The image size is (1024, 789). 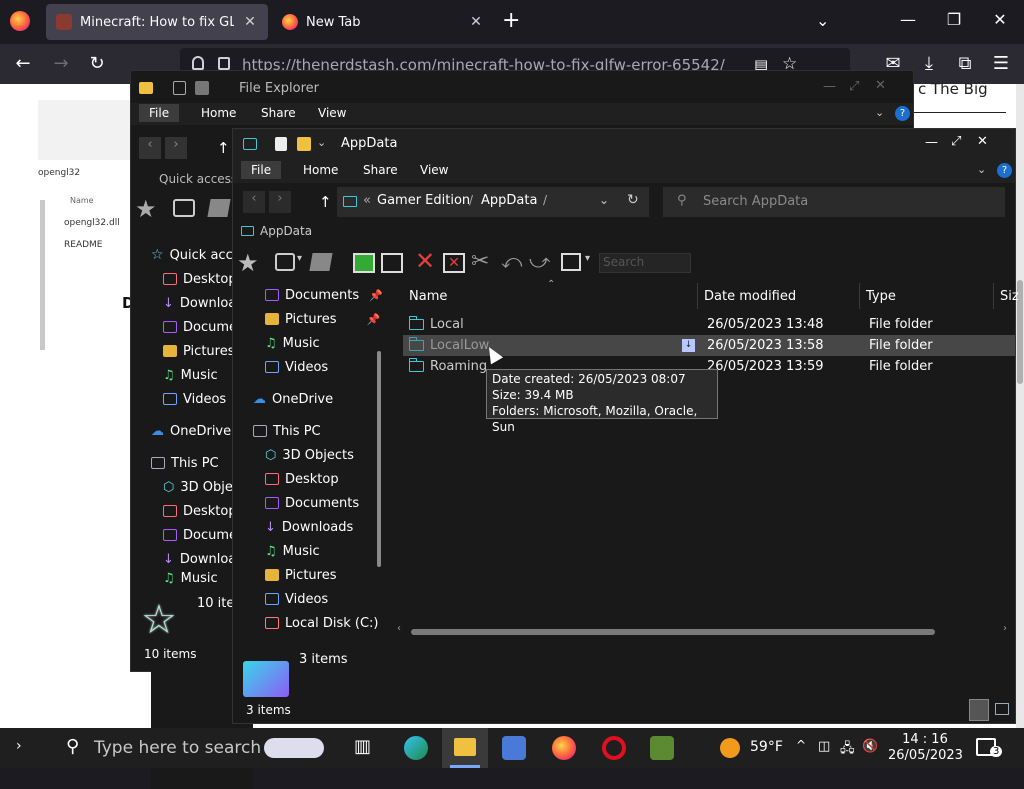 What do you see at coordinates (20, 21) in the screenshot?
I see `firefox-logo-icon` at bounding box center [20, 21].